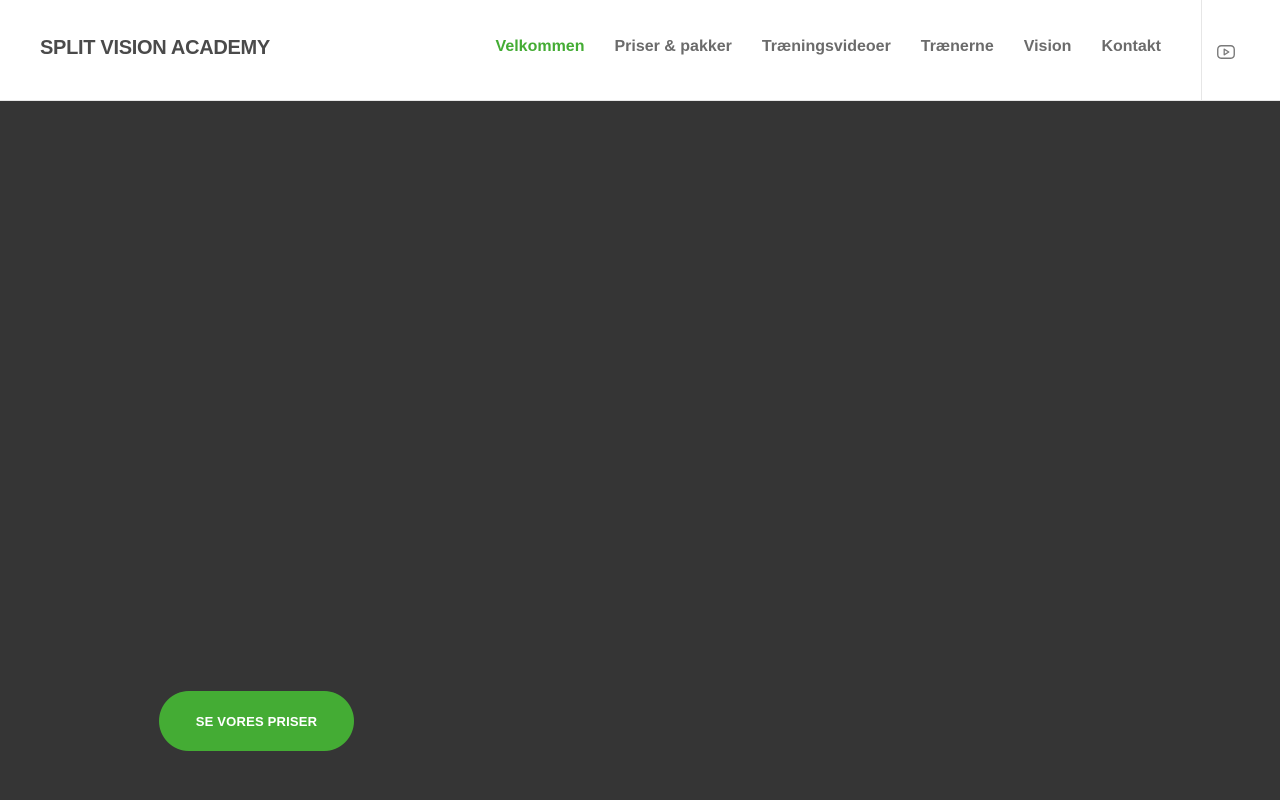 The height and width of the screenshot is (800, 1280). Describe the element at coordinates (256, 721) in the screenshot. I see `see-prices-button: SE VORES PRISER` at that location.